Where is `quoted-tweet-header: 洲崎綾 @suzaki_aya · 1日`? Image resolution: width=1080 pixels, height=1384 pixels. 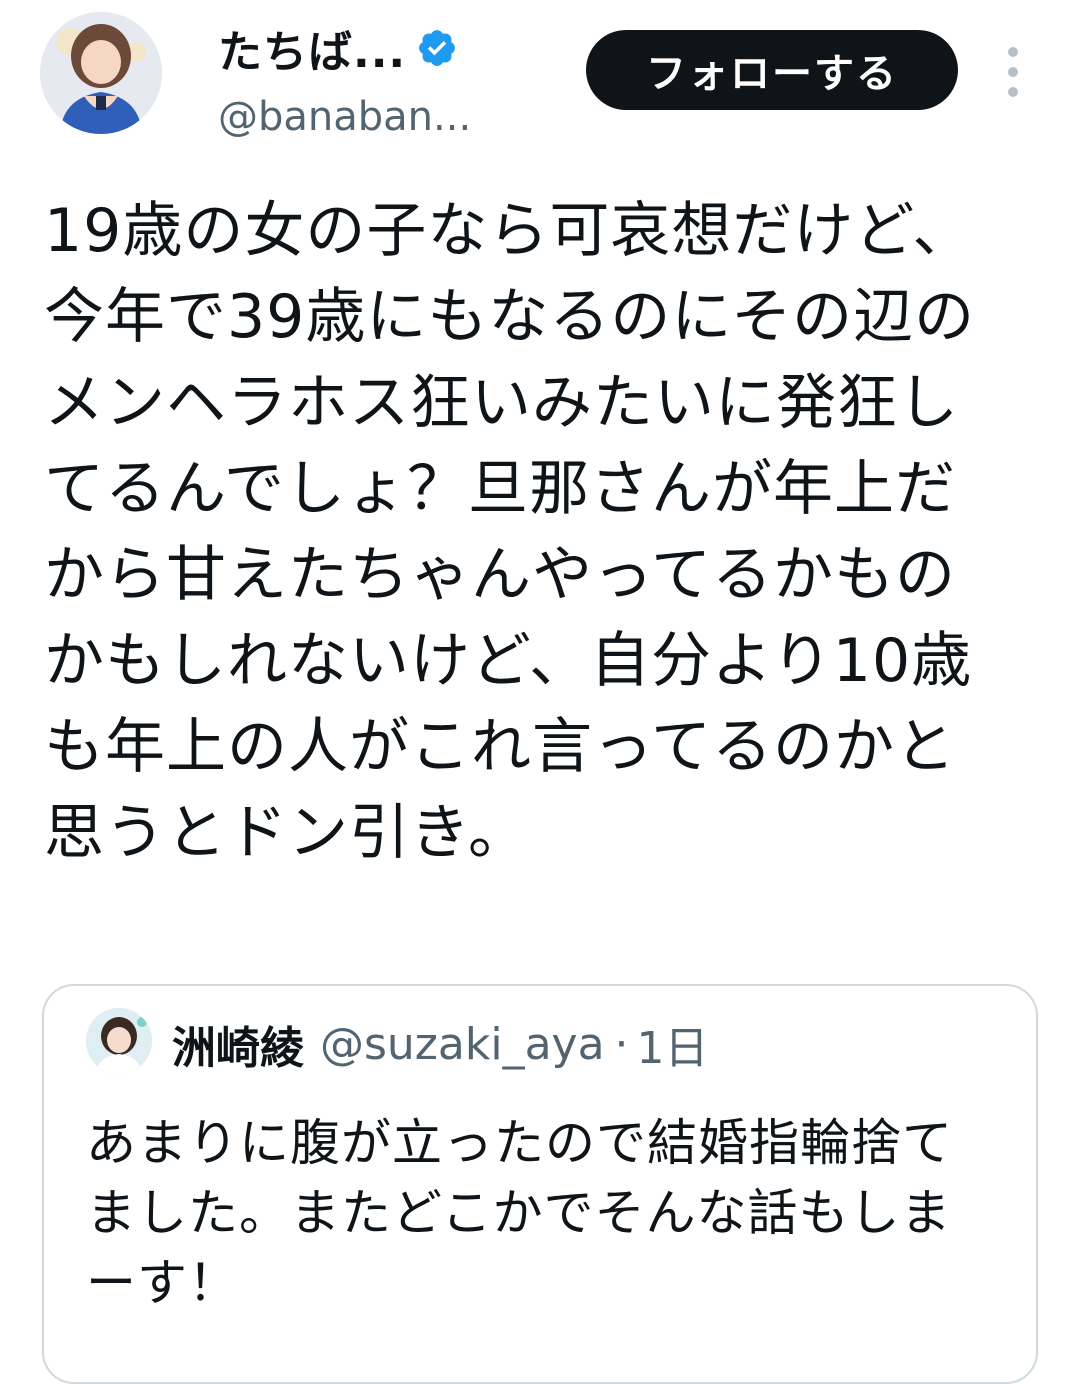 quoted-tweet-header: 洲崎綾 @suzaki_aya · 1日 is located at coordinates (440, 1044).